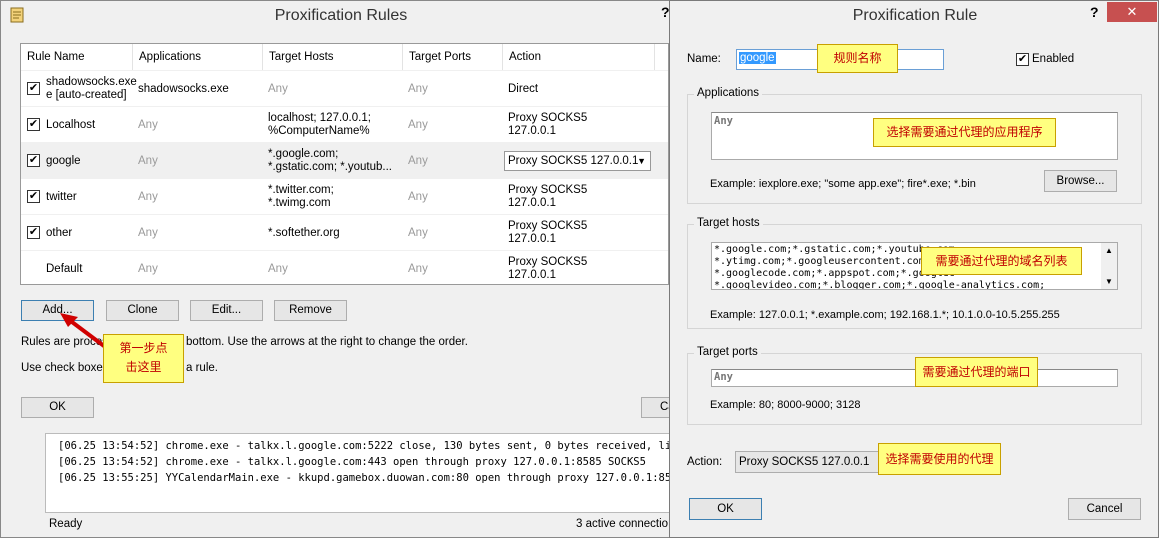 This screenshot has height=538, width=1159. I want to click on help-button: ?, so click(1094, 12).